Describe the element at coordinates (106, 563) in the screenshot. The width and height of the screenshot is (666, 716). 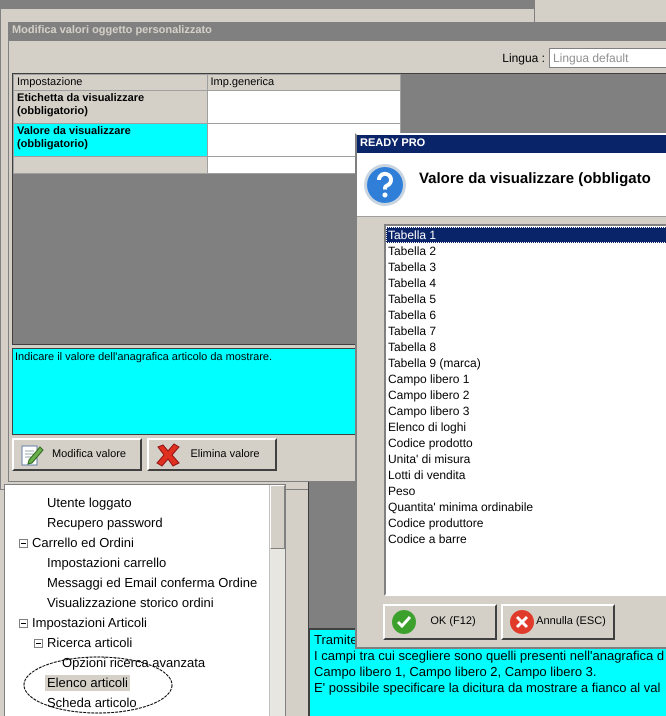
I see `tree-item: Impostazioni carrello` at that location.